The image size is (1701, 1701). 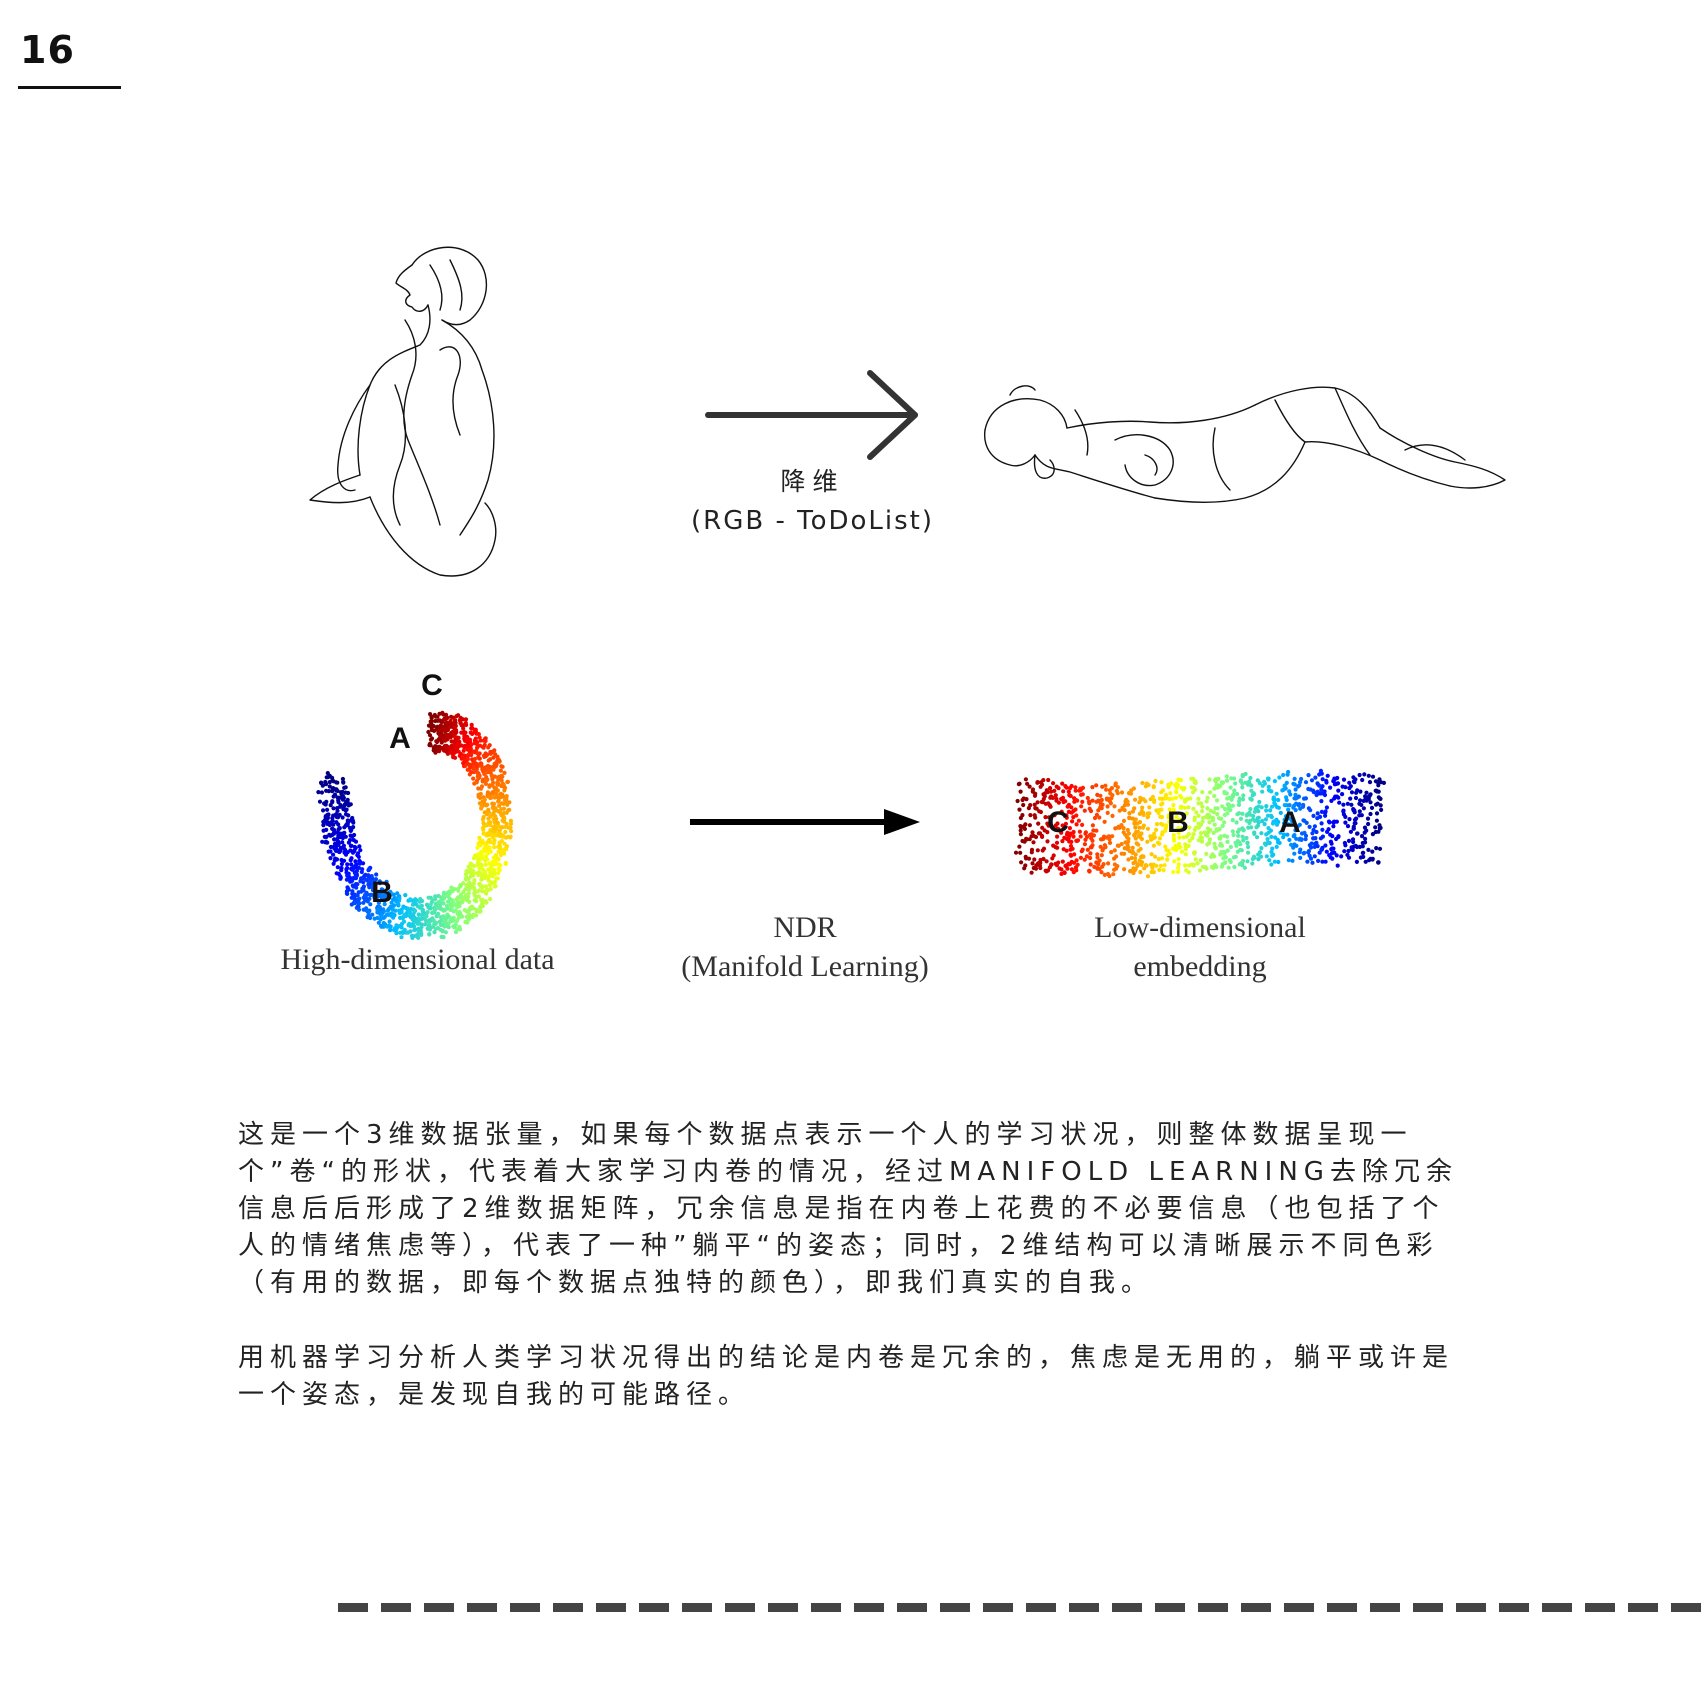 What do you see at coordinates (1244, 444) in the screenshot?
I see `lying-figure-line-drawing` at bounding box center [1244, 444].